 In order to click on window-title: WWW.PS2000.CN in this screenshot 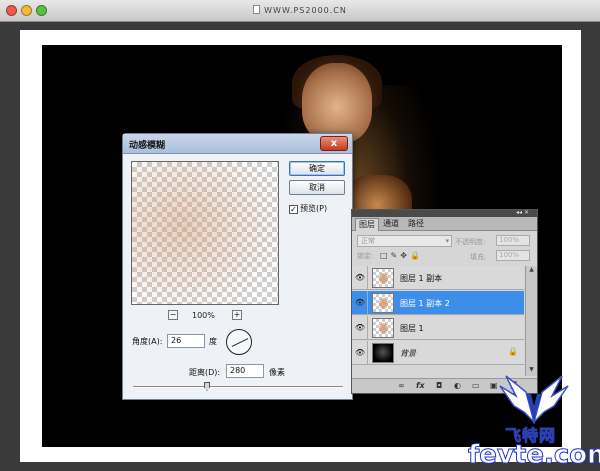, I will do `click(300, 10)`.